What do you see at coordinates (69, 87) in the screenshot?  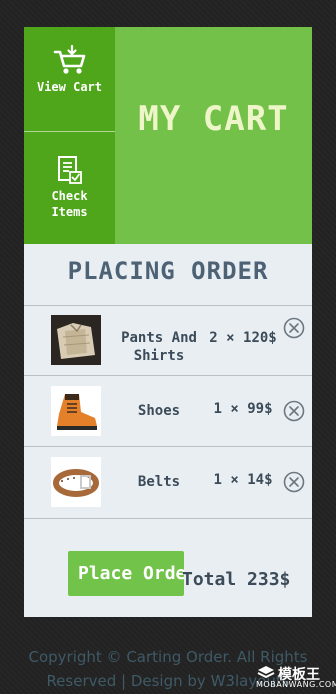 I see `nav-view-cart-label: View Cart` at bounding box center [69, 87].